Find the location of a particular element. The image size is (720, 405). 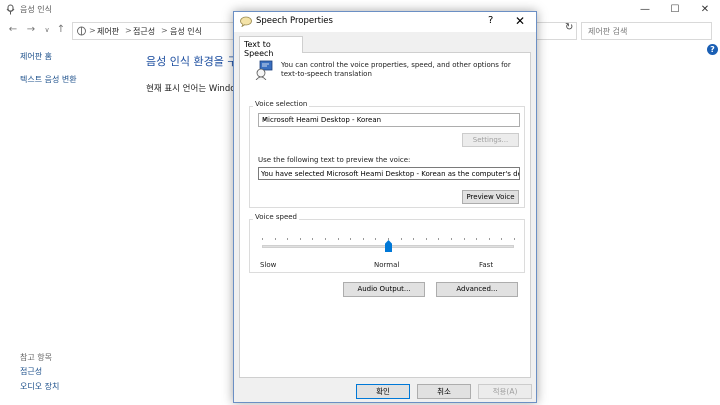

sidebar-link-text-to-speech: 텍스트 음성 변환 is located at coordinates (48, 79).